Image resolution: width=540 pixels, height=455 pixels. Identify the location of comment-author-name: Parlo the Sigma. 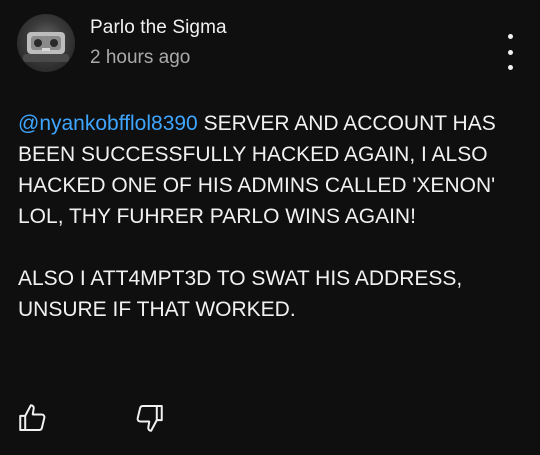
(158, 28).